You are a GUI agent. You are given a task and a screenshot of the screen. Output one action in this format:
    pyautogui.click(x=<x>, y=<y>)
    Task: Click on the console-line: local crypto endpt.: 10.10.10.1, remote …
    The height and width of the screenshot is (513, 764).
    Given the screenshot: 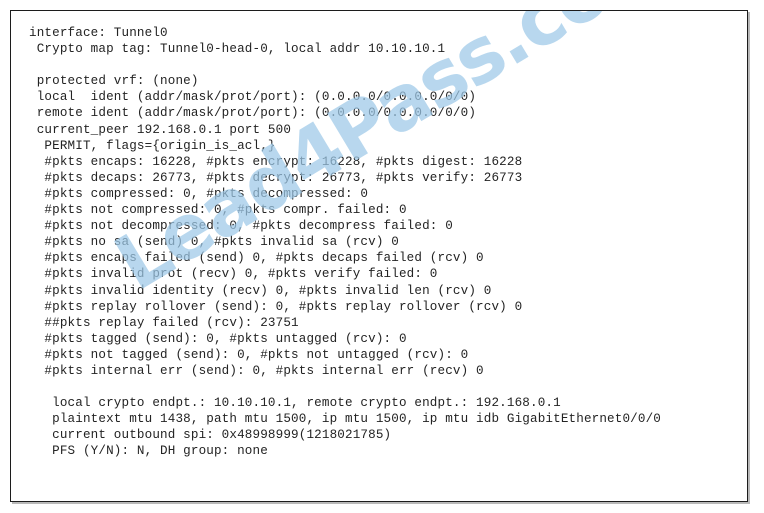 What is the action you would take?
    pyautogui.click(x=295, y=403)
    